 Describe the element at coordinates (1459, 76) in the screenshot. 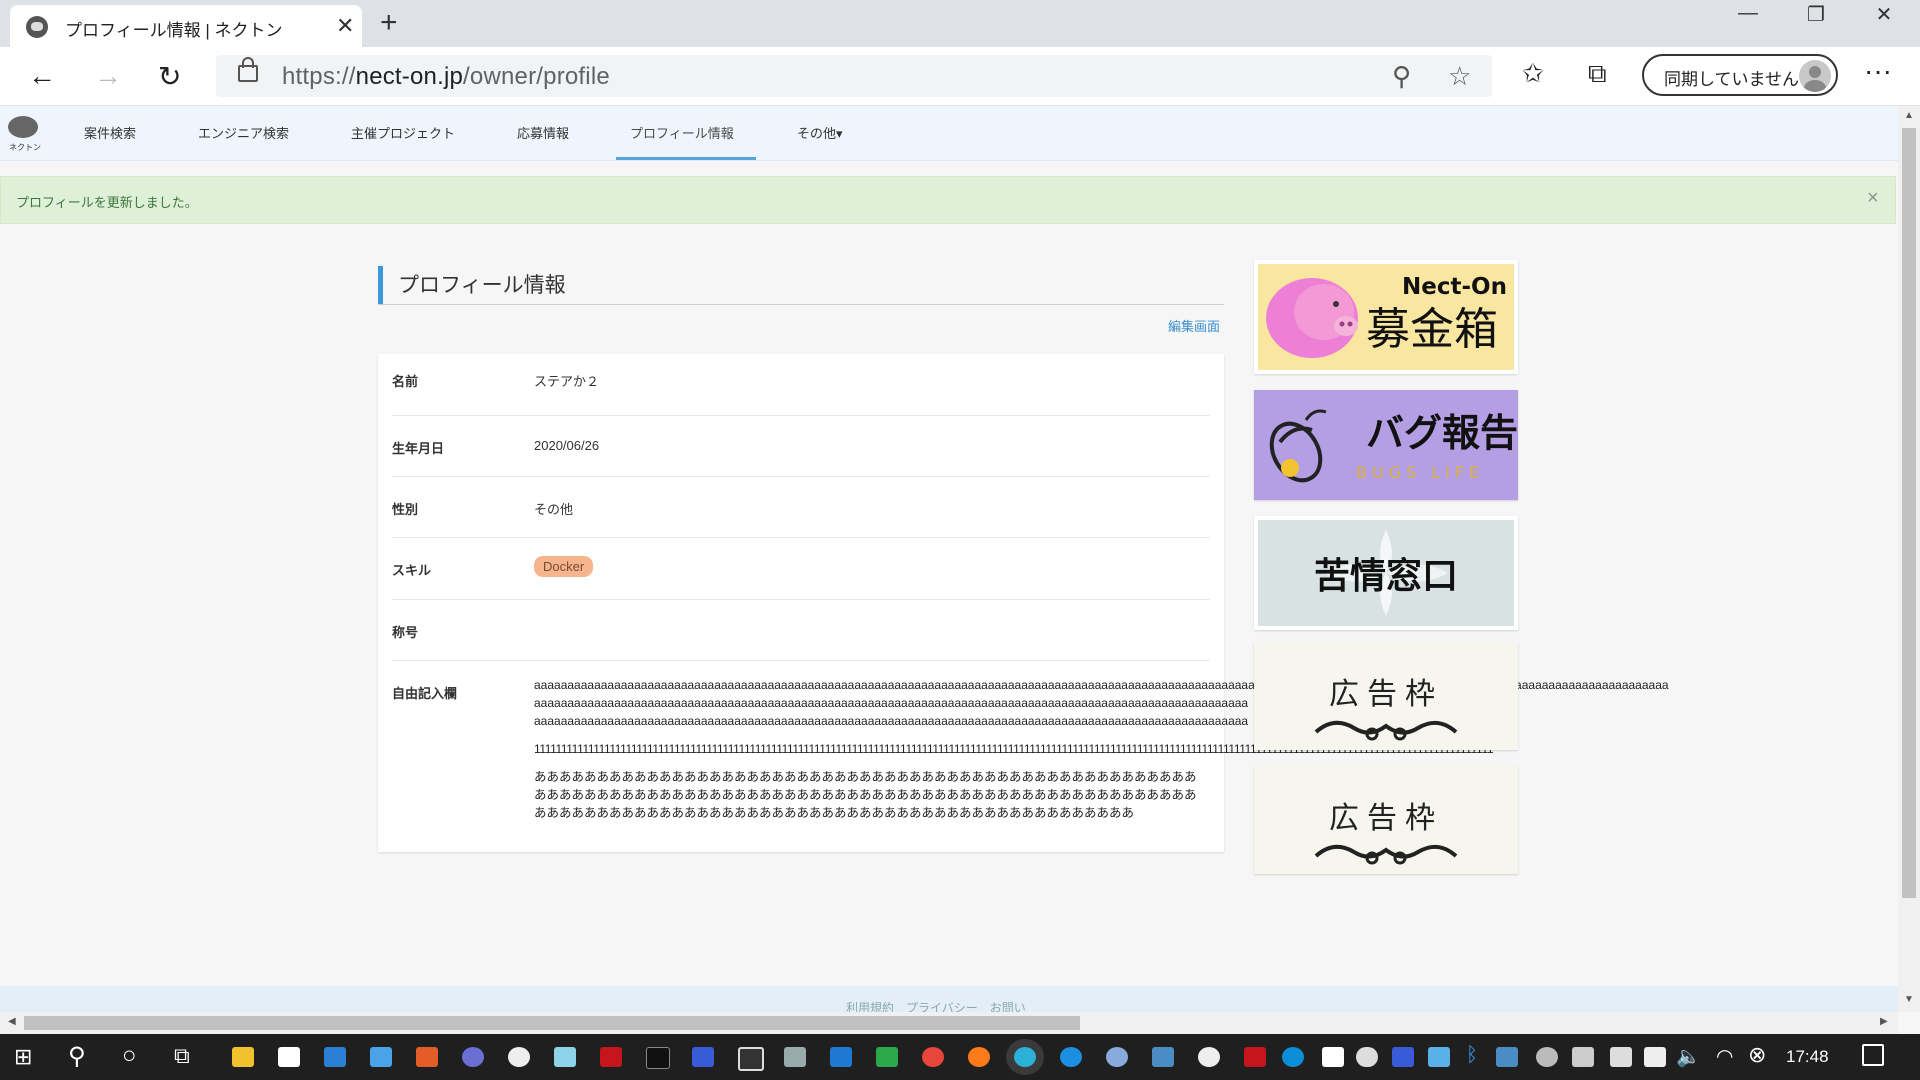

I see `favorite-star-icon: ☆` at that location.